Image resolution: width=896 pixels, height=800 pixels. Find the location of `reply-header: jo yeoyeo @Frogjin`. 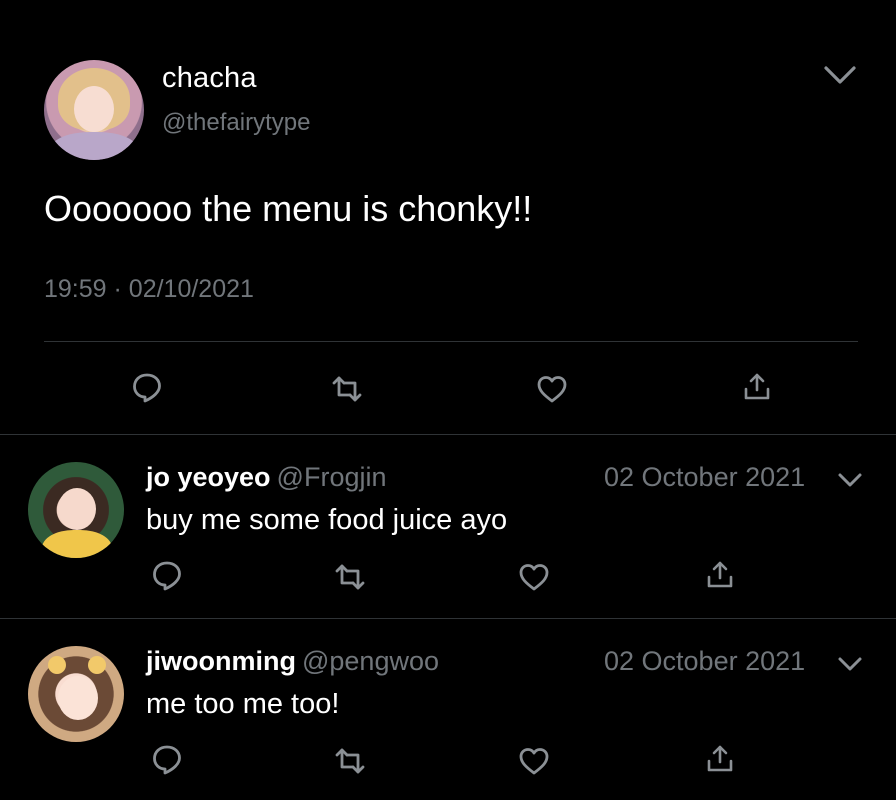

reply-header: jo yeoyeo @Frogjin is located at coordinates (266, 477).